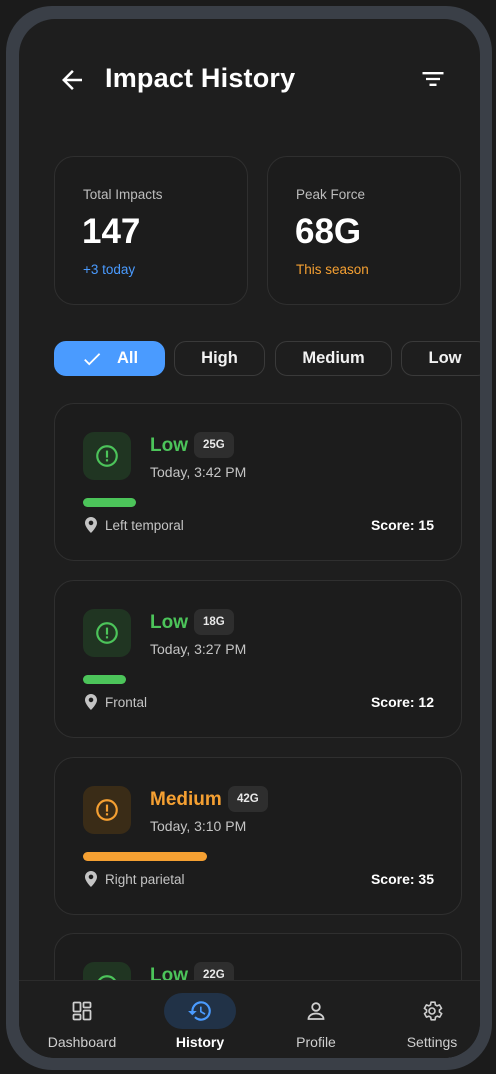  Describe the element at coordinates (198, 826) in the screenshot. I see `impact-time: Today, 3:10 PM` at that location.